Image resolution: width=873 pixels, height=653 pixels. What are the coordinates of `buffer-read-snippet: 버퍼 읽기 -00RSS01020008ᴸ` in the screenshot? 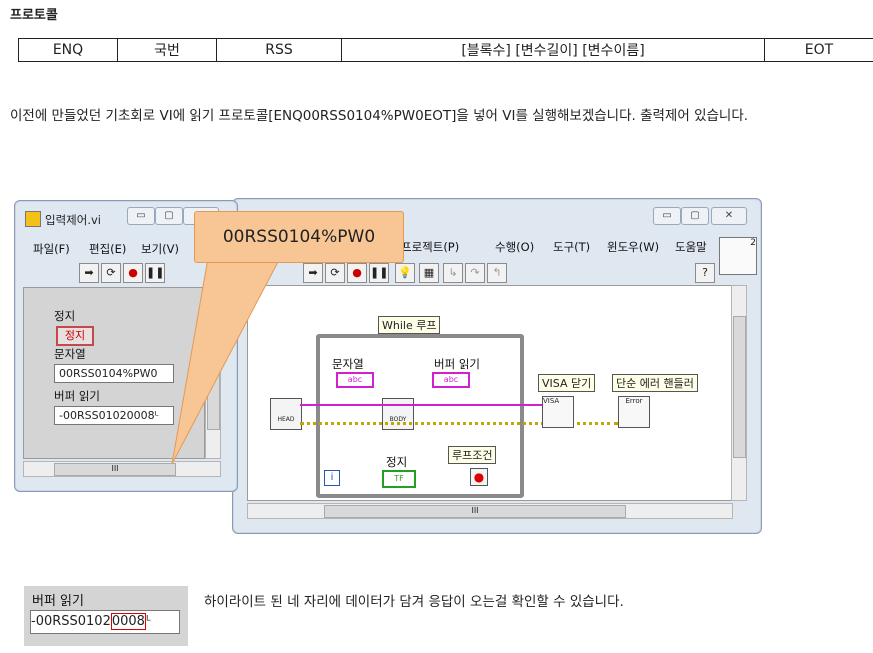 It's located at (106, 616).